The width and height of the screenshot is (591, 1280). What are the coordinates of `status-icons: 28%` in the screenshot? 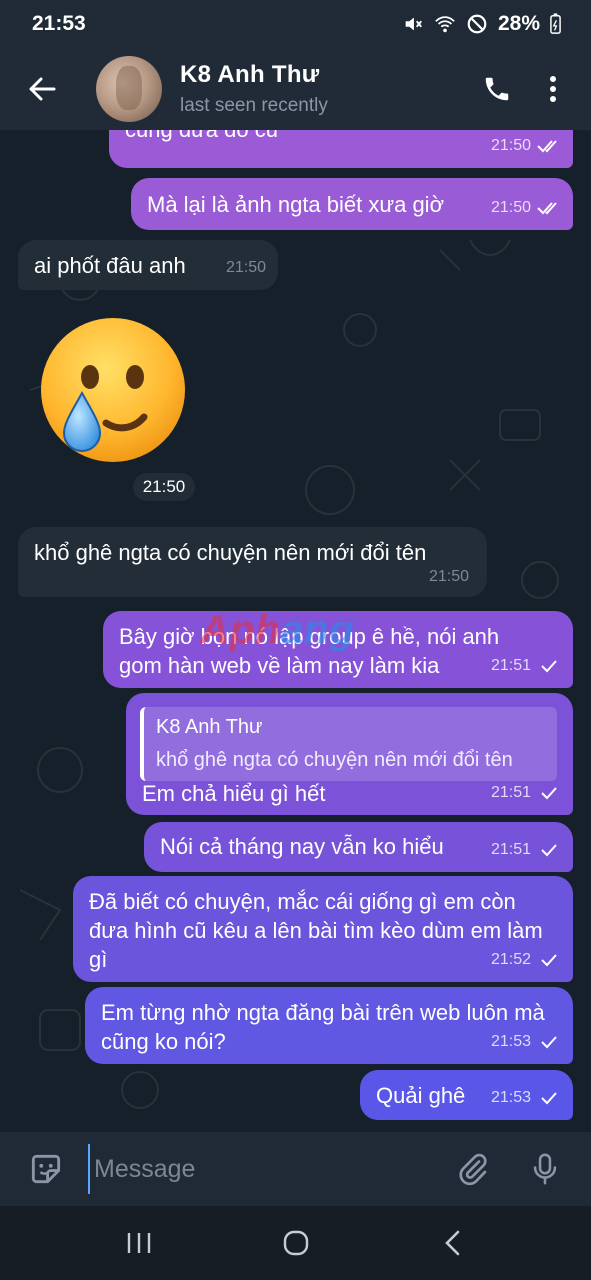 It's located at (481, 24).